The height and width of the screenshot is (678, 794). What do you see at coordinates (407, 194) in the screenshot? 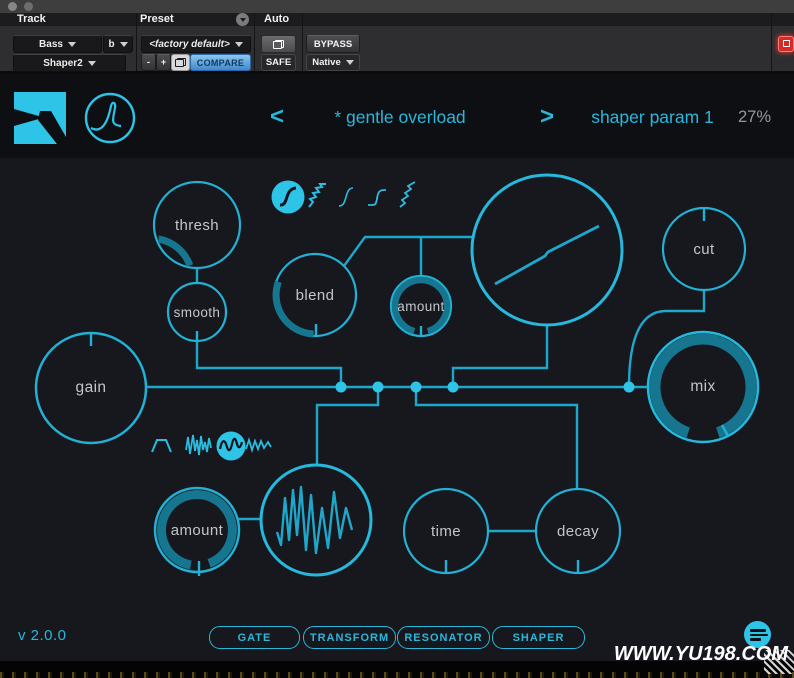
I see `curve-icon-staircase` at bounding box center [407, 194].